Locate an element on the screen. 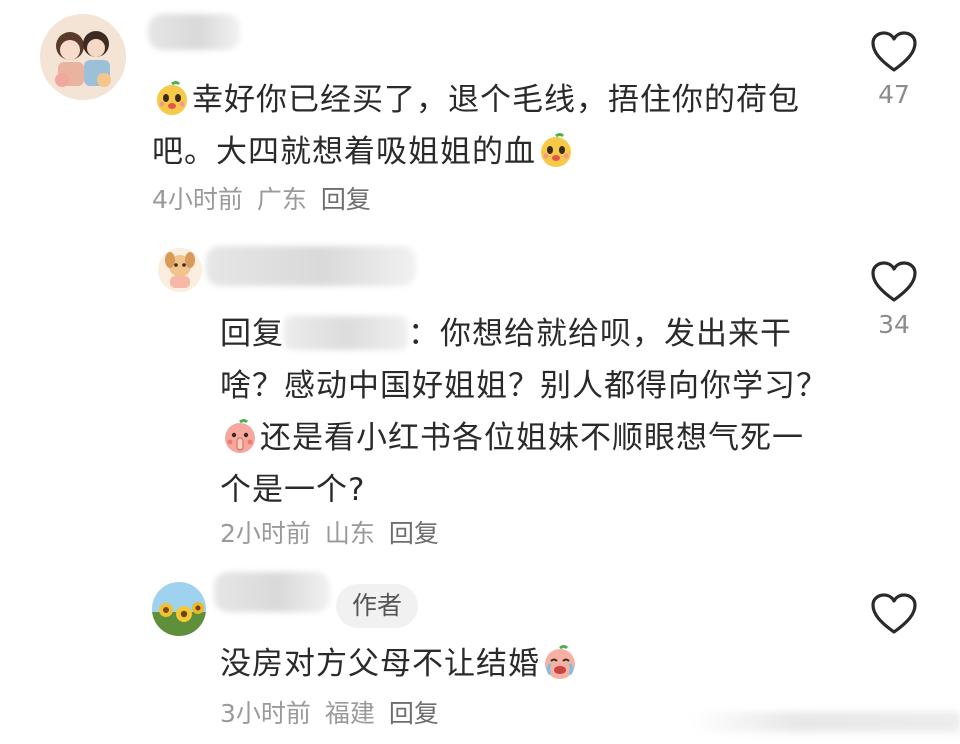 This screenshot has width=960, height=744. like-button: 34 is located at coordinates (894, 299).